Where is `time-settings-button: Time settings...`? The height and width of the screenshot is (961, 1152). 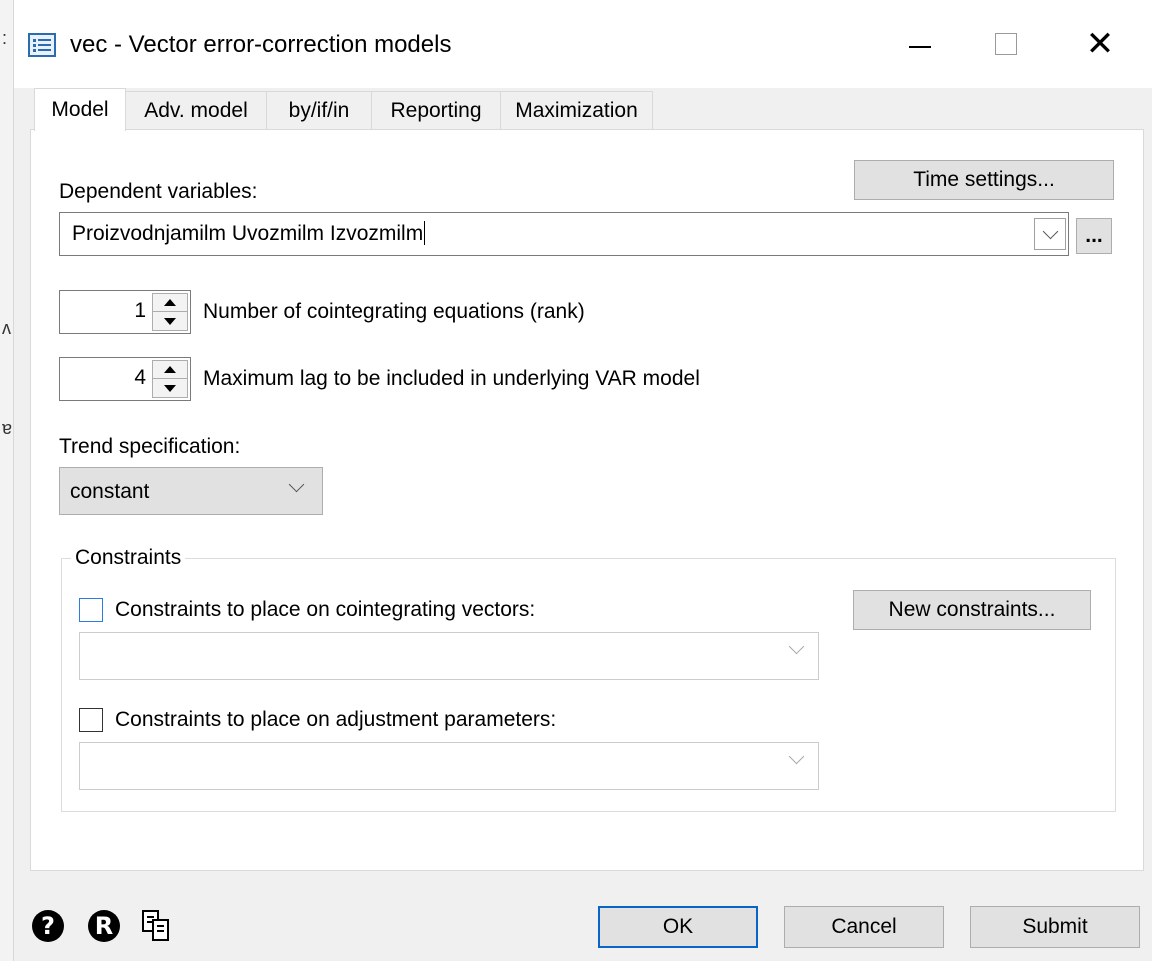
time-settings-button: Time settings... is located at coordinates (984, 180).